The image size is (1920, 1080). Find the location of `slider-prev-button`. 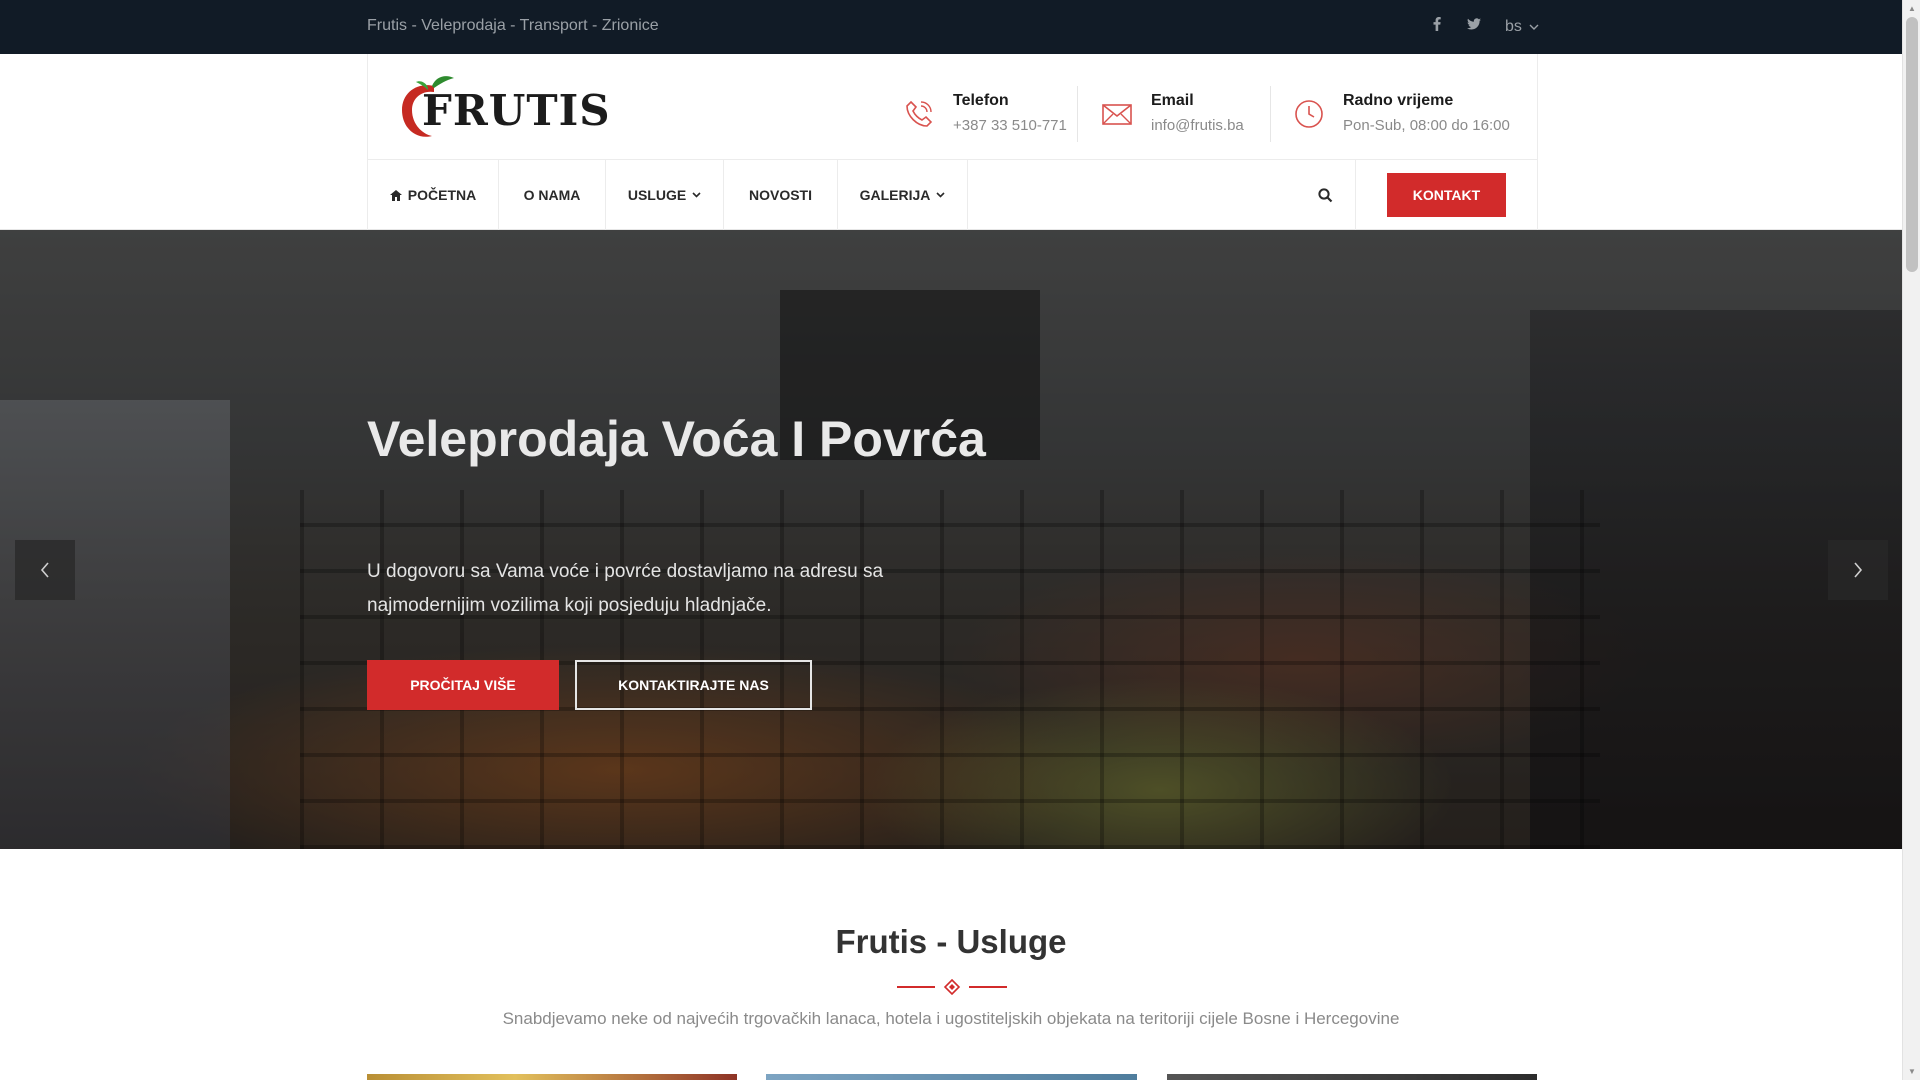

slider-prev-button is located at coordinates (45, 570).